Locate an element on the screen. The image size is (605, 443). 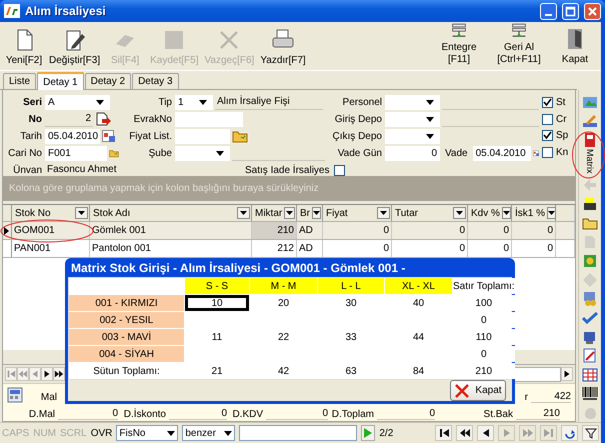
dropdown-field: 1 is located at coordinates (194, 102).